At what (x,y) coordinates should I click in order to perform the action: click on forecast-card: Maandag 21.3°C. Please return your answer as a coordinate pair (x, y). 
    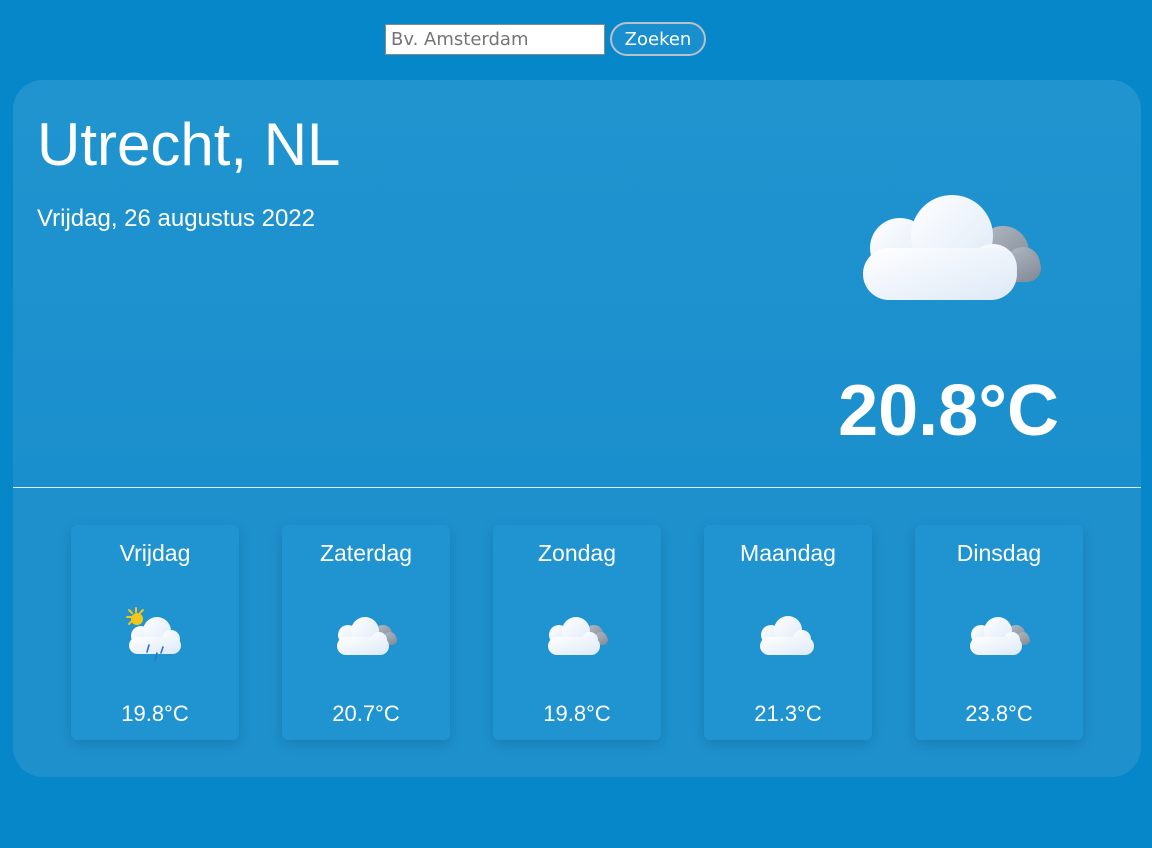
    Looking at the image, I should click on (788, 632).